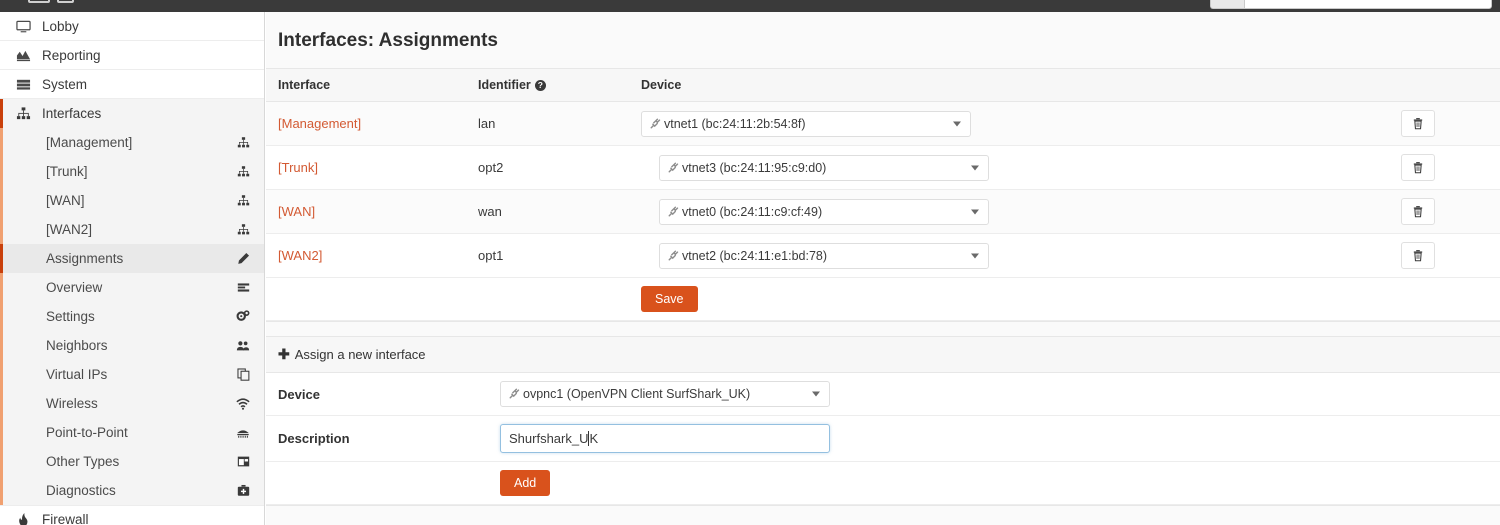 The width and height of the screenshot is (1500, 525). I want to click on interface-link: [Management], so click(319, 123).